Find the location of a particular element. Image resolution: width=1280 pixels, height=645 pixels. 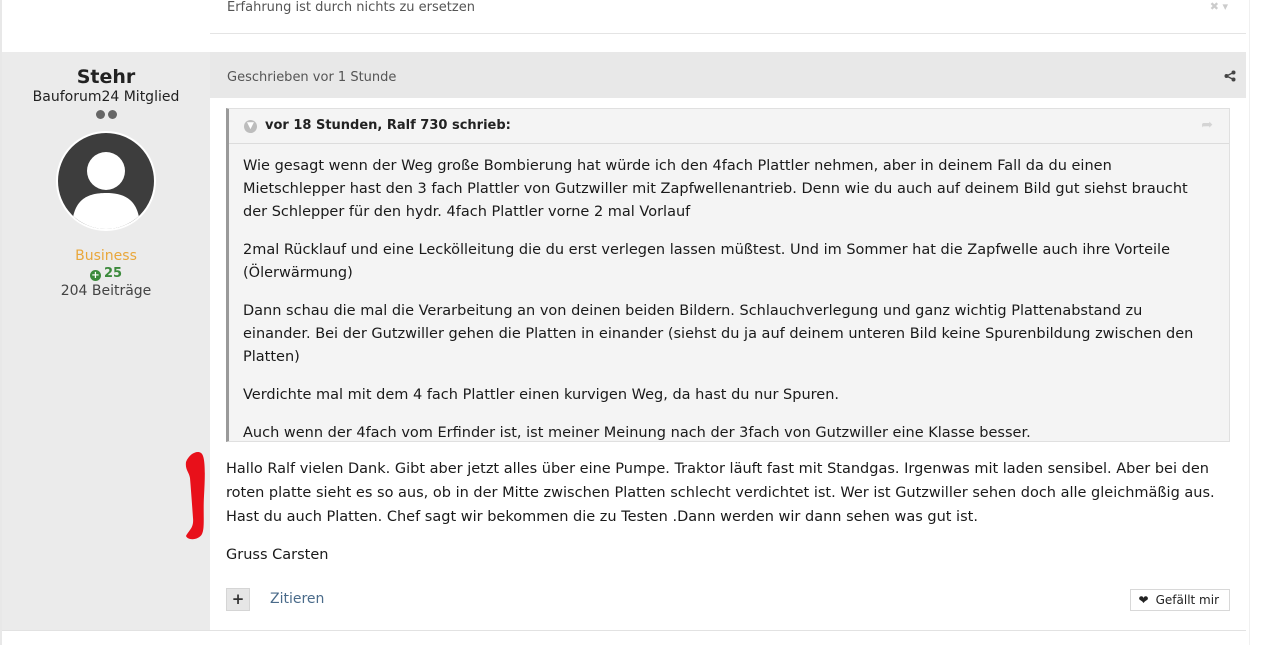

reply-arrow-icon: ➦ is located at coordinates (1207, 125).